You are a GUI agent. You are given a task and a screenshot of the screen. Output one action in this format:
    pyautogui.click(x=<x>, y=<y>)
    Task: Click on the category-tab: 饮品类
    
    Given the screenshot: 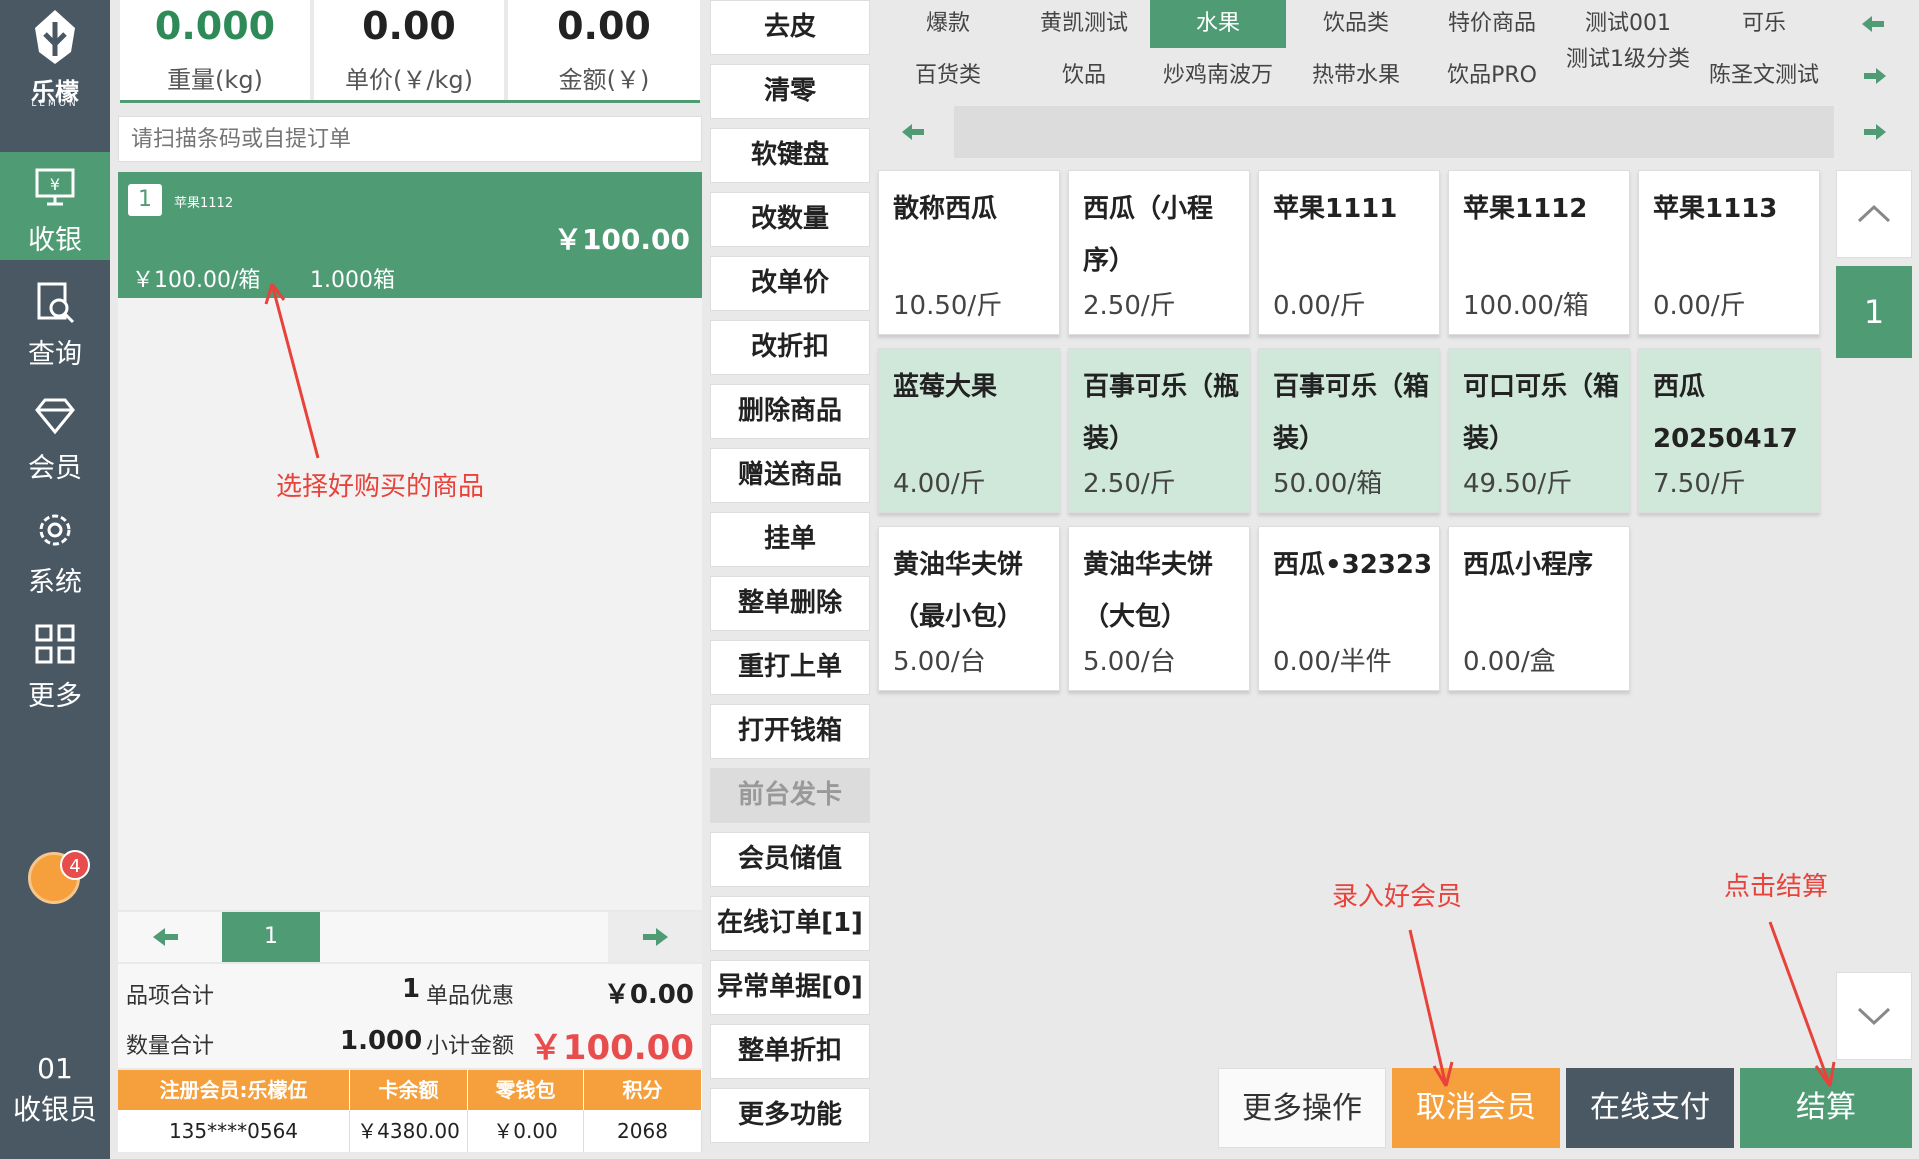 What is the action you would take?
    pyautogui.click(x=1356, y=24)
    